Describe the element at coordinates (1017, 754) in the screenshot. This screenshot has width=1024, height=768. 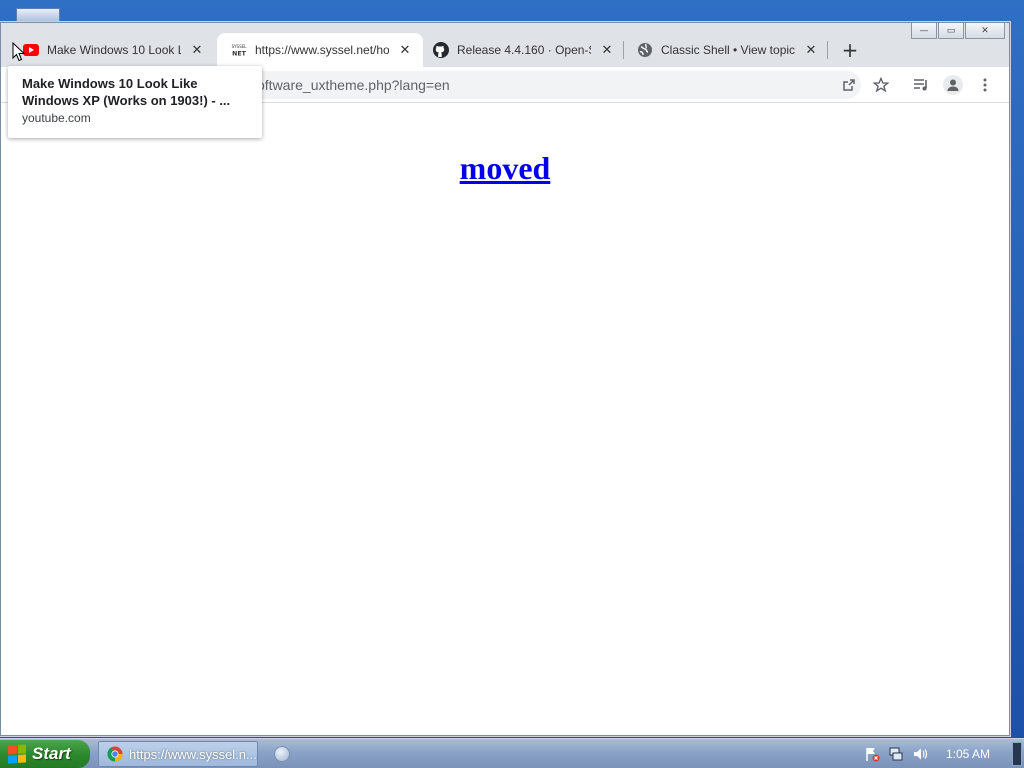
I see `show-desktop-button` at that location.